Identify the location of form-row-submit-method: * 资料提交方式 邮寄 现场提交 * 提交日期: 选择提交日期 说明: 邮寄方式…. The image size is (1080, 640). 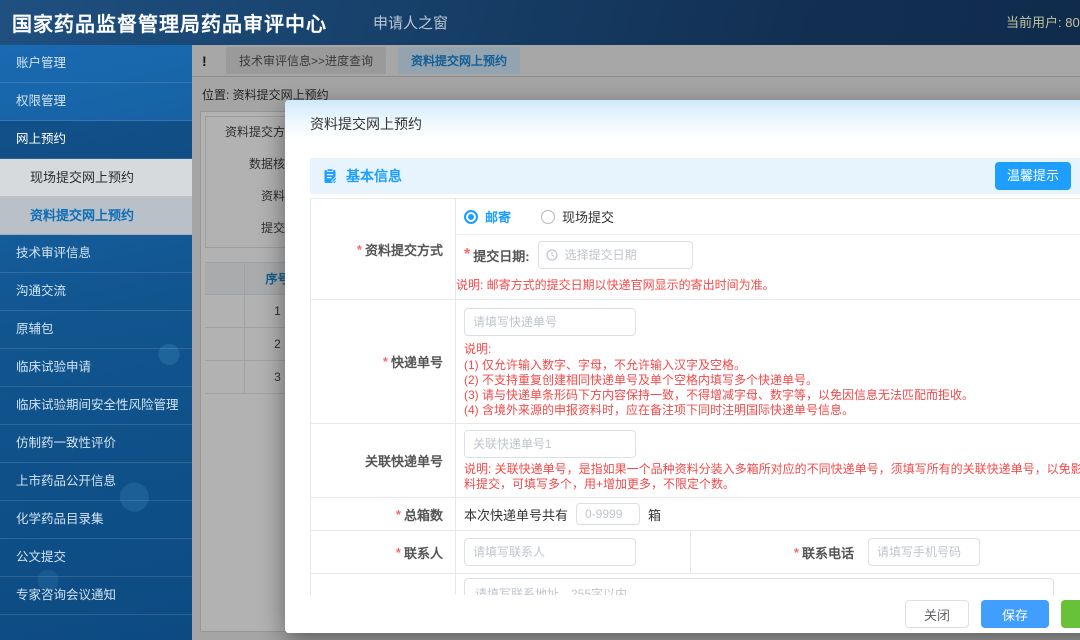
(695, 249).